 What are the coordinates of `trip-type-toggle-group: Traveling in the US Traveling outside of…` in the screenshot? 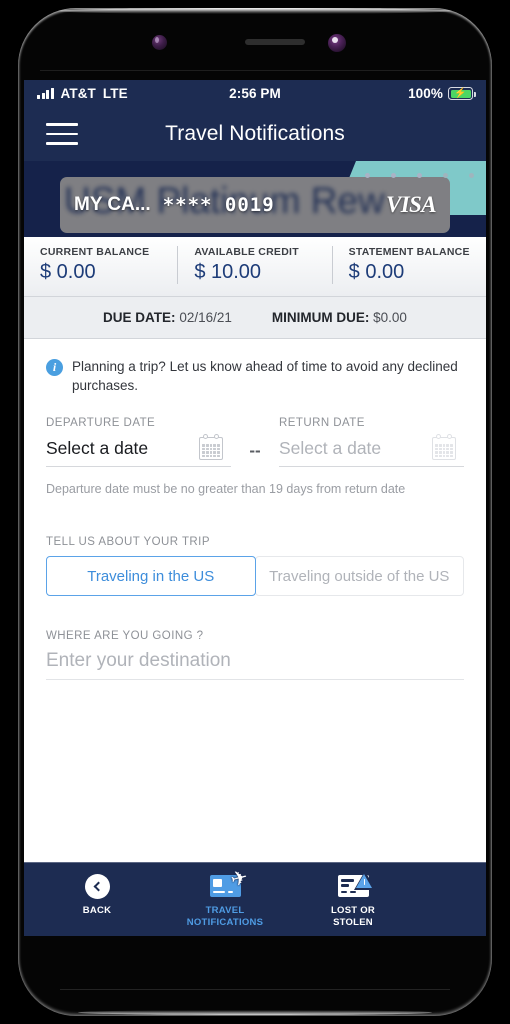 It's located at (255, 576).